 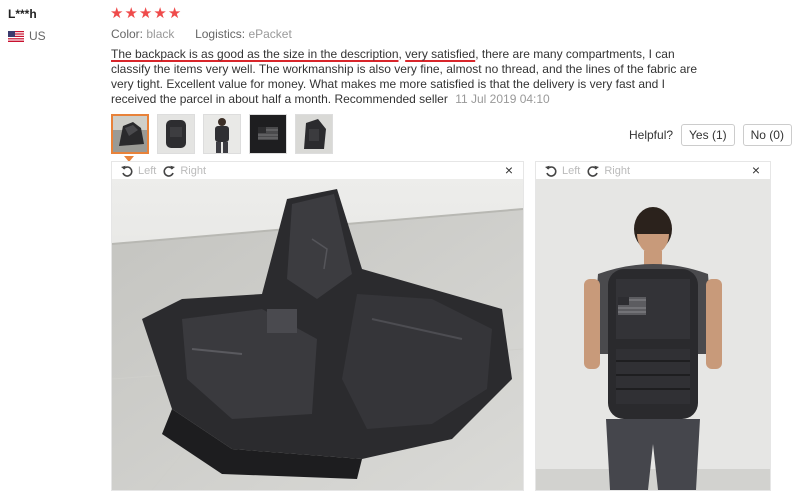 I want to click on thumbnail-4-flag-patch, so click(x=268, y=134).